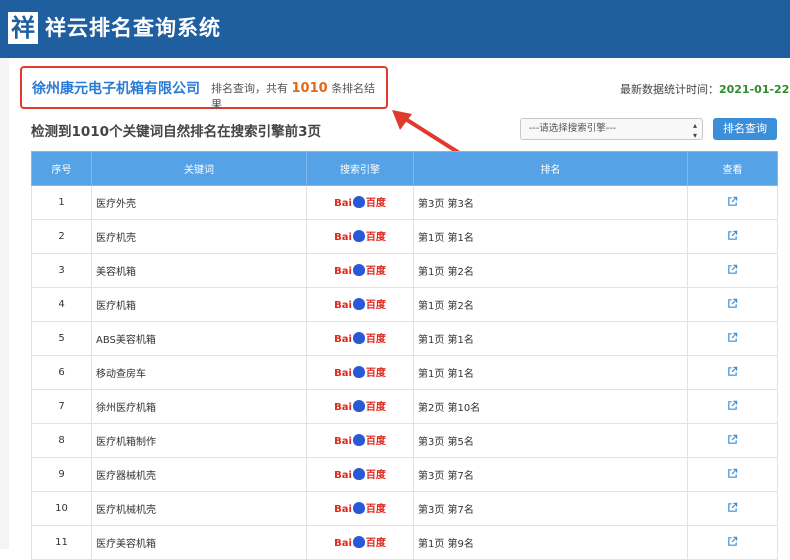  I want to click on row-index: 9, so click(61, 474).